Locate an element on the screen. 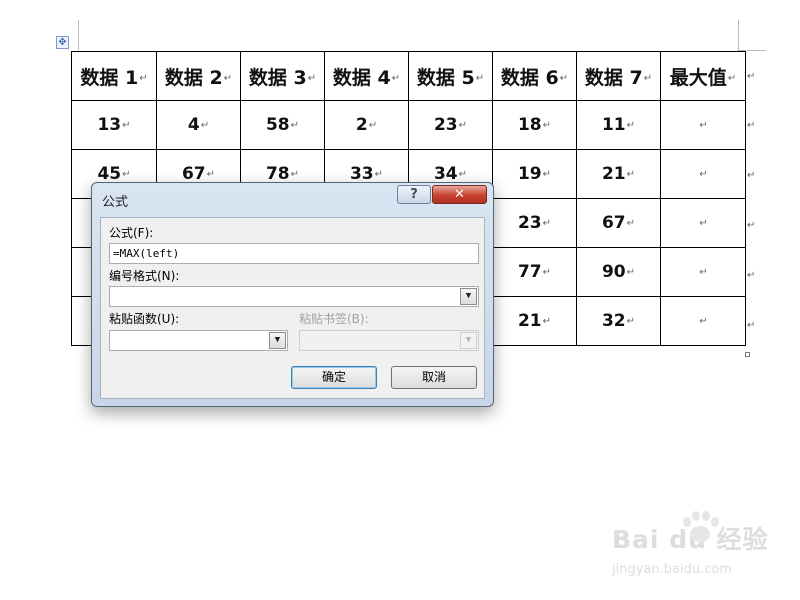 The width and height of the screenshot is (800, 600). table-cell: 19↵ is located at coordinates (534, 174).